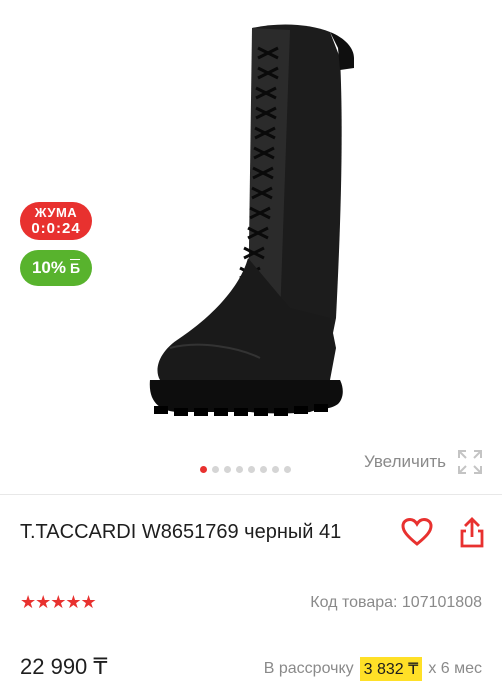 The height and width of the screenshot is (700, 502). Describe the element at coordinates (245, 469) in the screenshot. I see `gallery-pagination` at that location.